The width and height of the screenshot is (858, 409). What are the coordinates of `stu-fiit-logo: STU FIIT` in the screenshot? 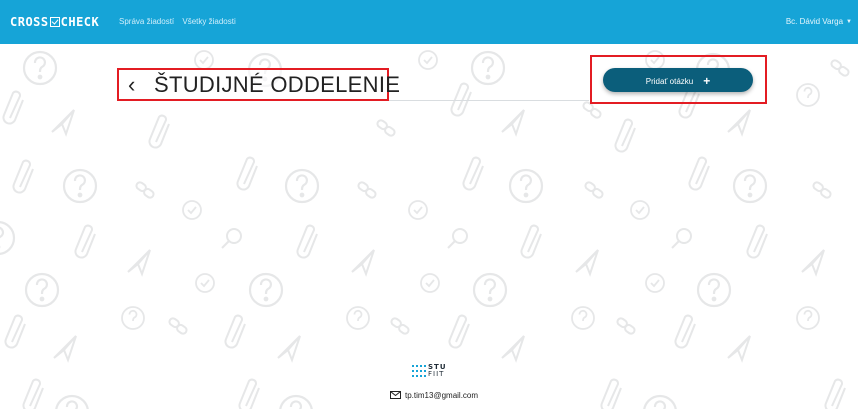 It's located at (429, 373).